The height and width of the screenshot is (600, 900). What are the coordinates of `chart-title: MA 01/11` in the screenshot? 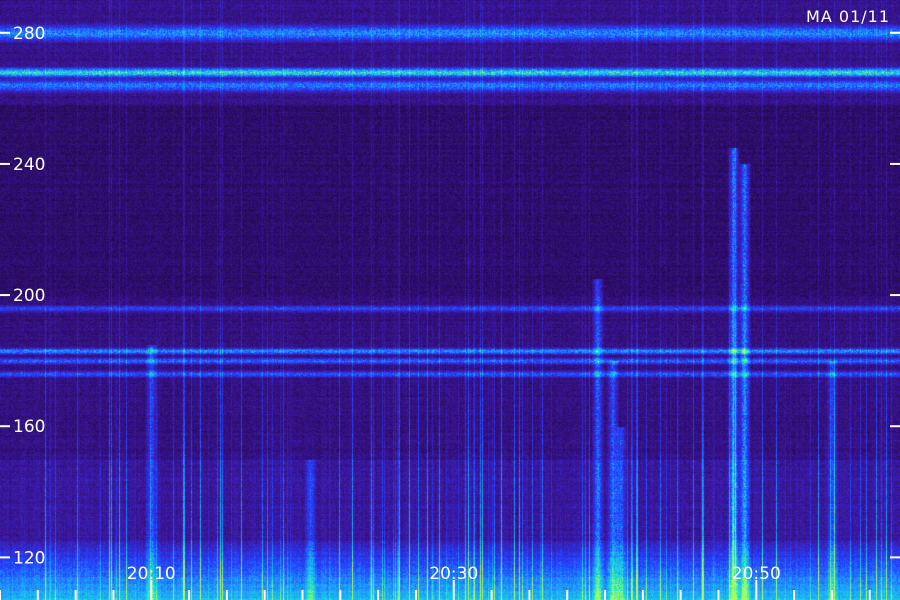 It's located at (848, 16).